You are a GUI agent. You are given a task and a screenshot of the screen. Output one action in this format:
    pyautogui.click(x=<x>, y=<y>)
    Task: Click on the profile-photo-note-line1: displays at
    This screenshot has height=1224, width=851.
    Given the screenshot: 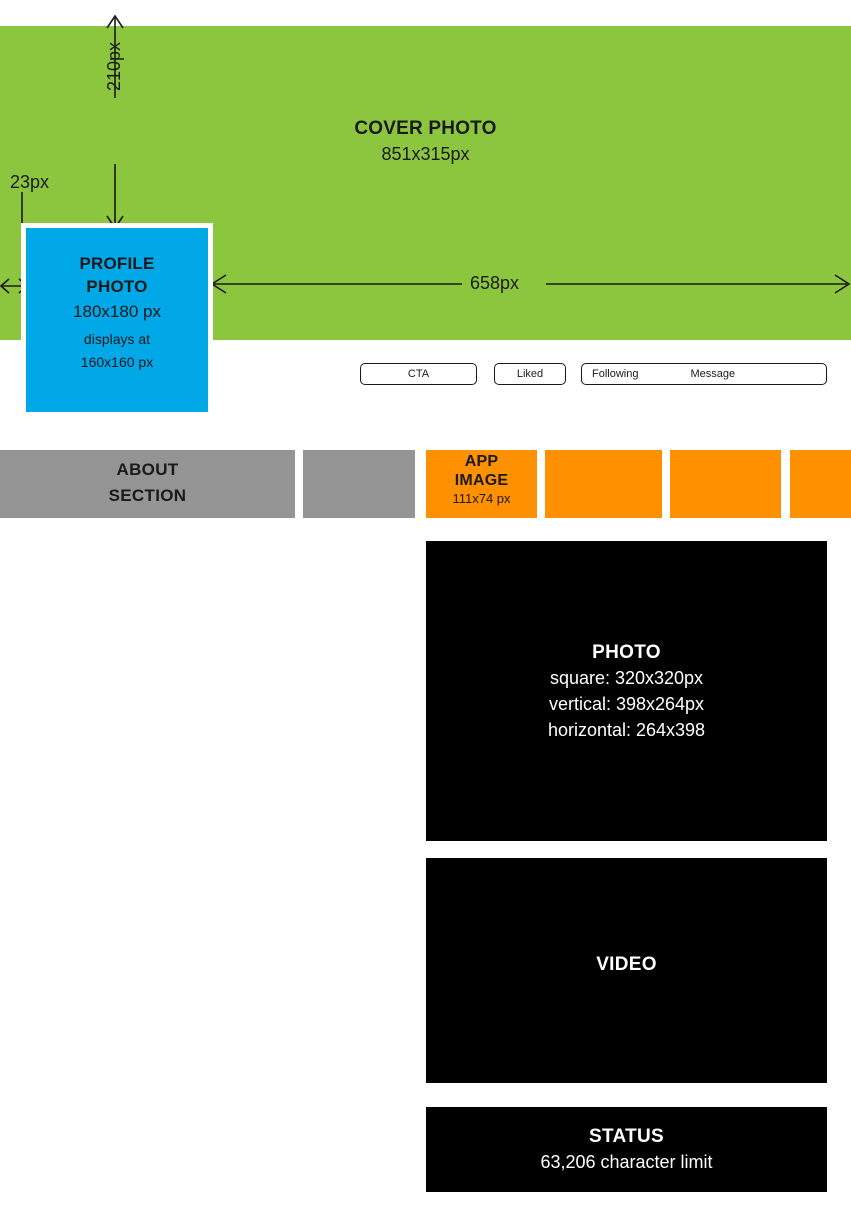 What is the action you would take?
    pyautogui.click(x=117, y=339)
    